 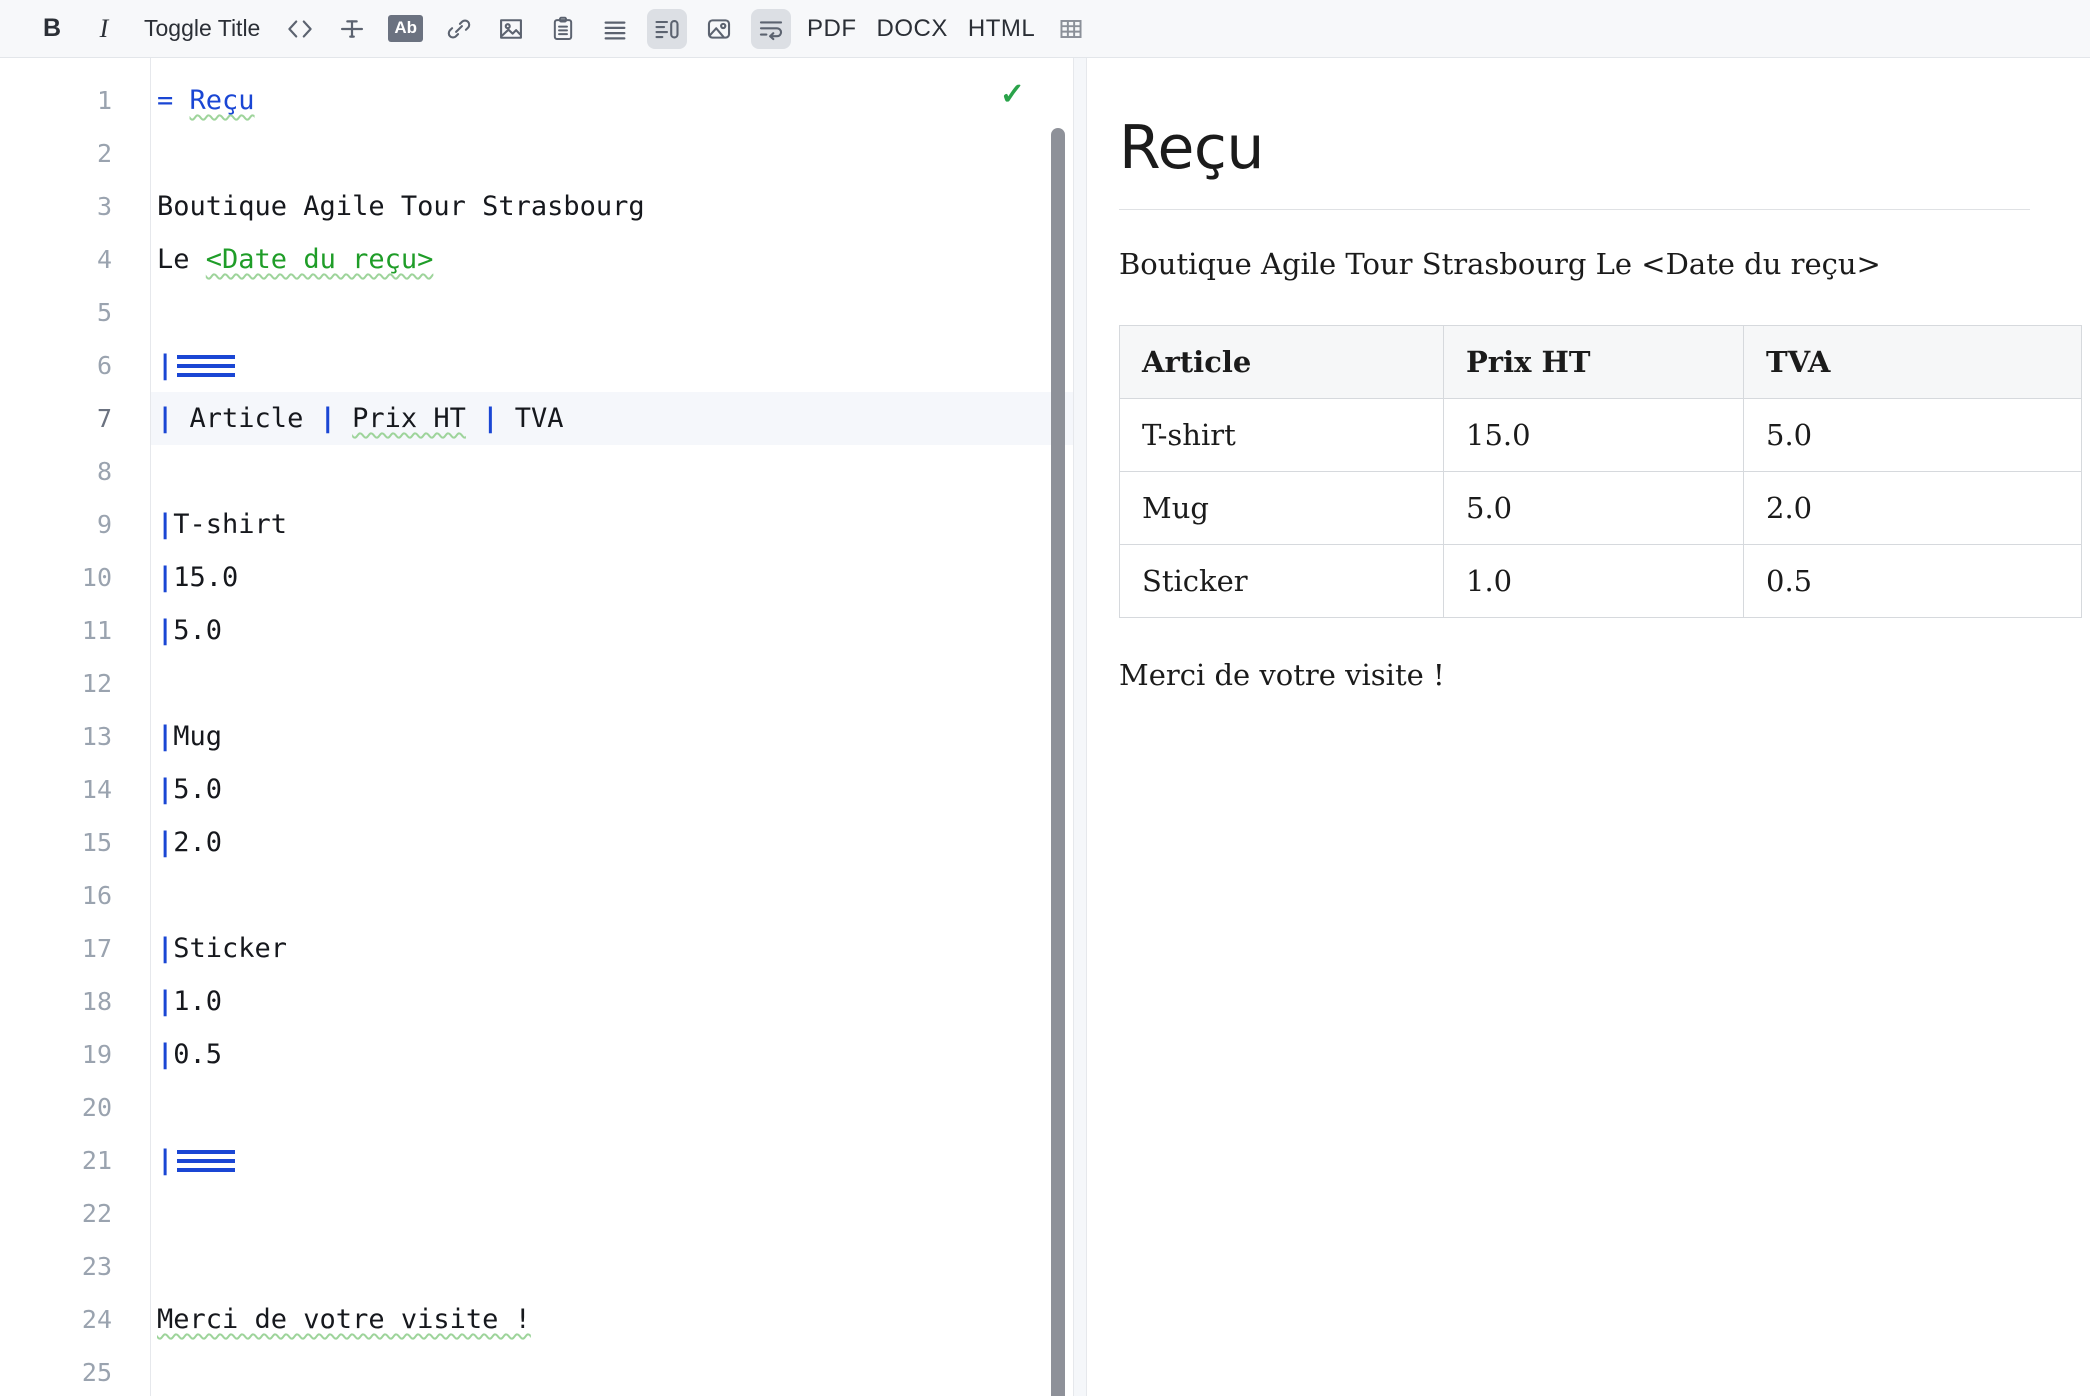 I want to click on table-row: Mug 5.0 2.0, so click(x=1600, y=507).